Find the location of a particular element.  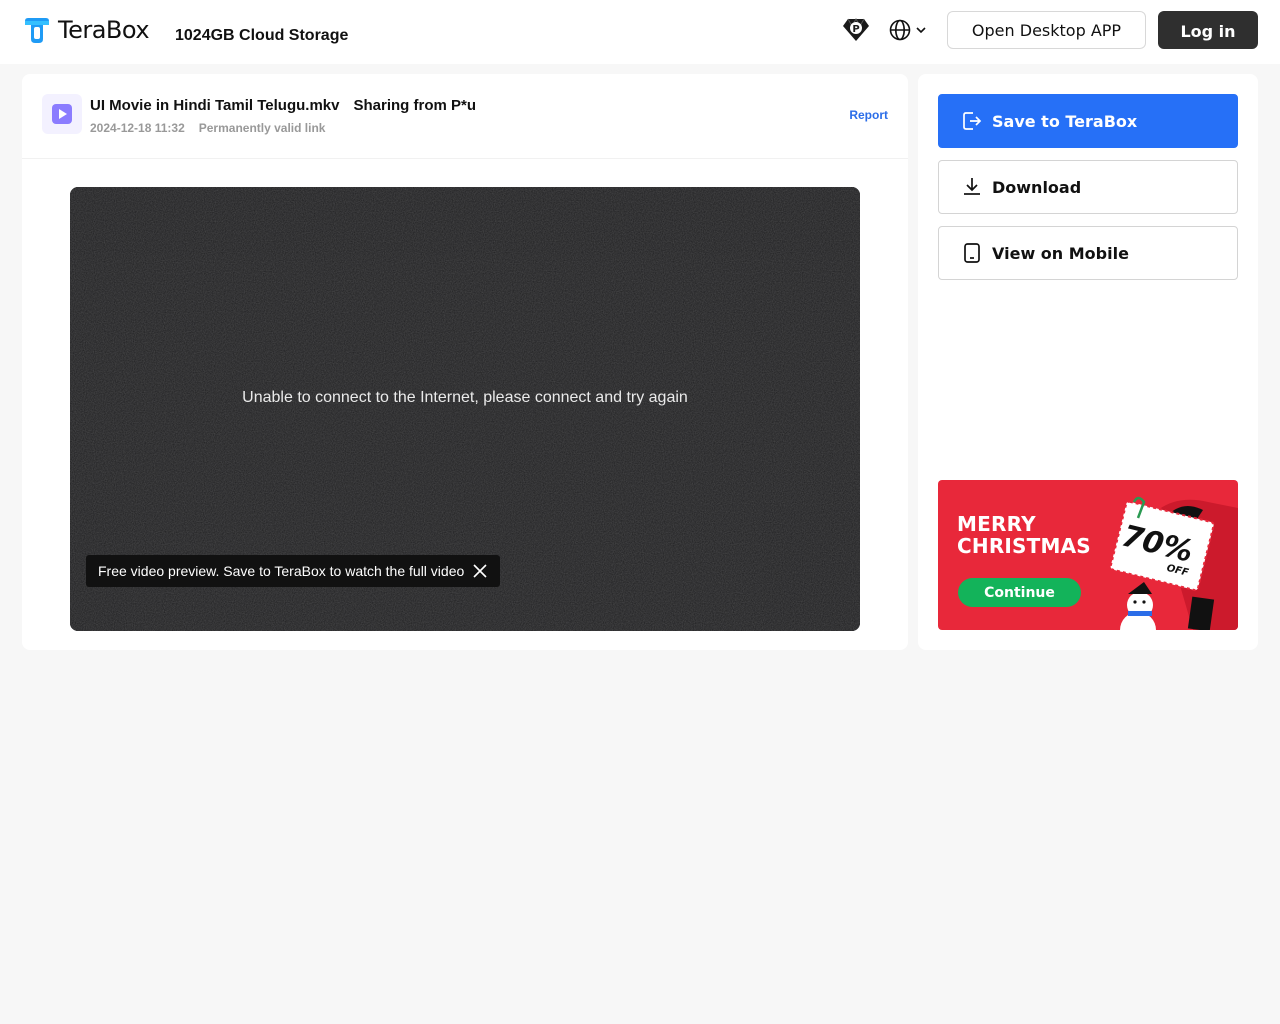

promo-title-line1: MERRY is located at coordinates (996, 524).